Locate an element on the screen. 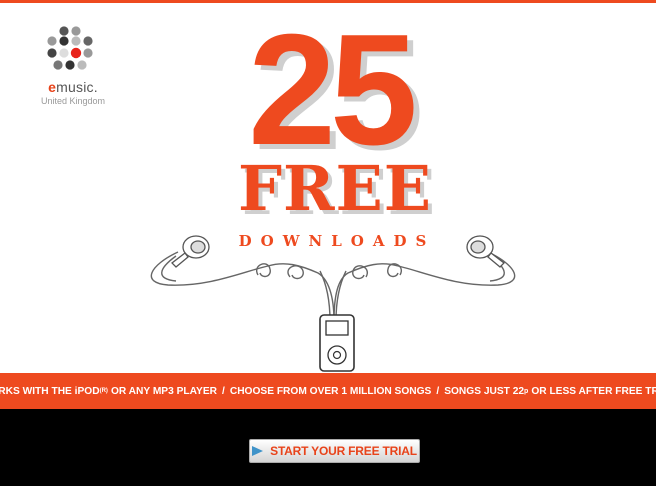  earbud-cords is located at coordinates (333, 286).